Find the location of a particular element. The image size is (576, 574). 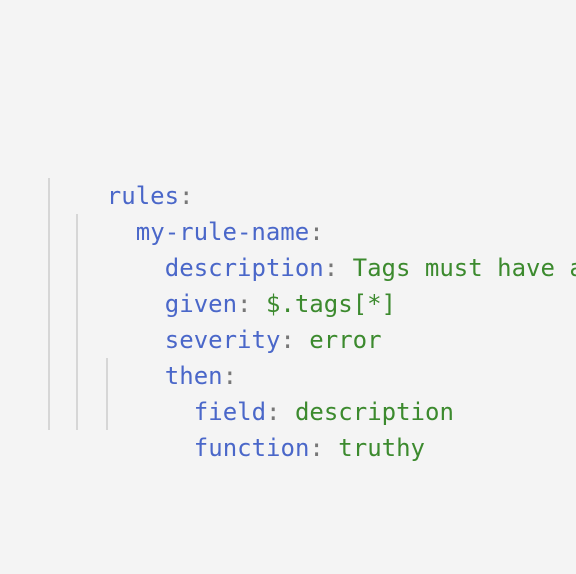

code-line-severity: severity: error is located at coordinates (244, 320).